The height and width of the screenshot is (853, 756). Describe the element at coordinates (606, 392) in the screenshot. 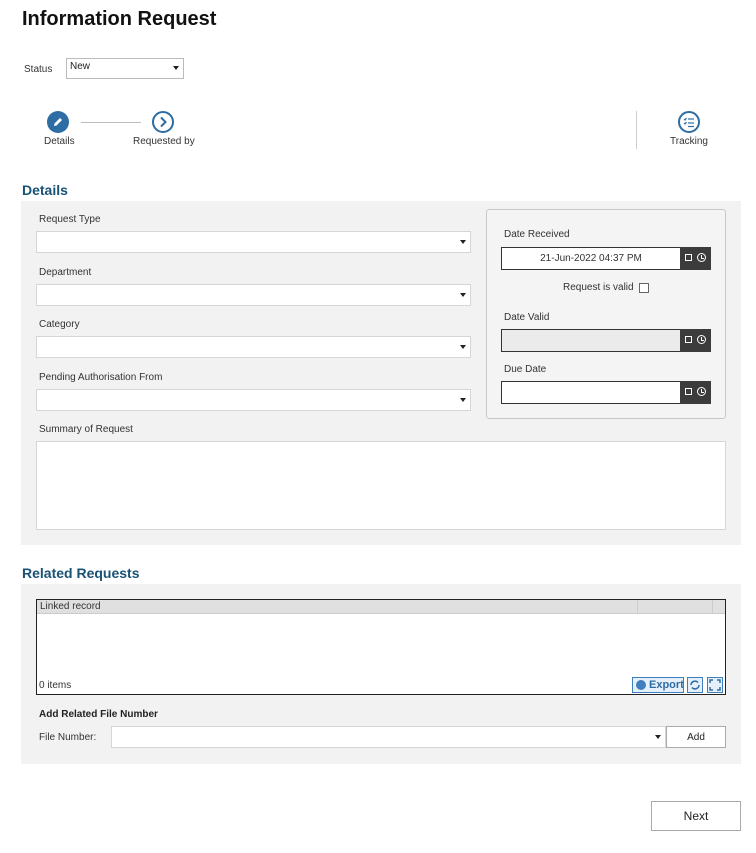

I see `due-date-input` at that location.